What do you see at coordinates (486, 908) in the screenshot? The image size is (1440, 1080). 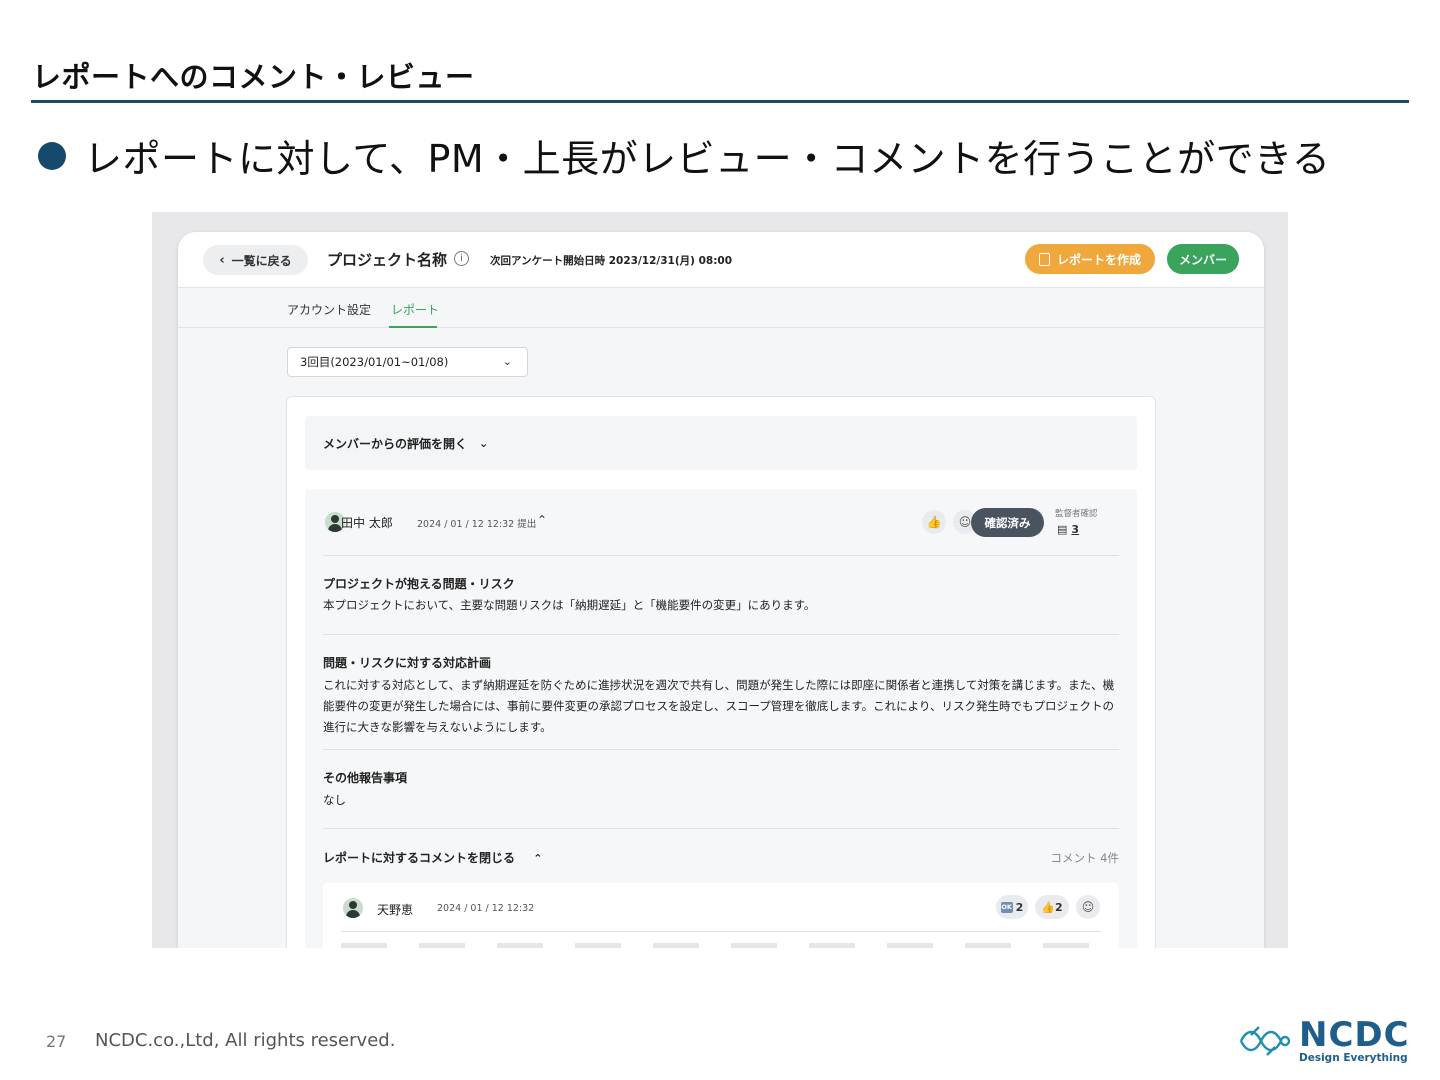 I see `comment-time: 2024 / 01 / 12 12:32` at bounding box center [486, 908].